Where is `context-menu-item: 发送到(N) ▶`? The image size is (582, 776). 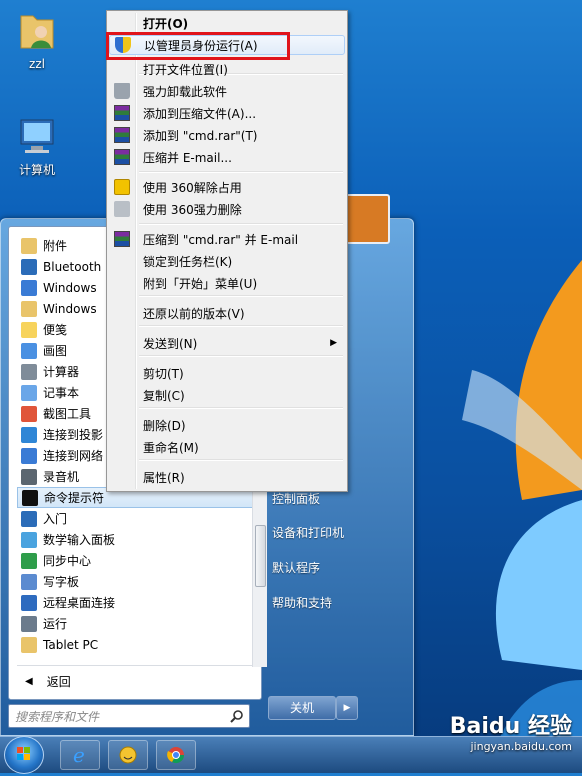 context-menu-item: 发送到(N) ▶ is located at coordinates (227, 343).